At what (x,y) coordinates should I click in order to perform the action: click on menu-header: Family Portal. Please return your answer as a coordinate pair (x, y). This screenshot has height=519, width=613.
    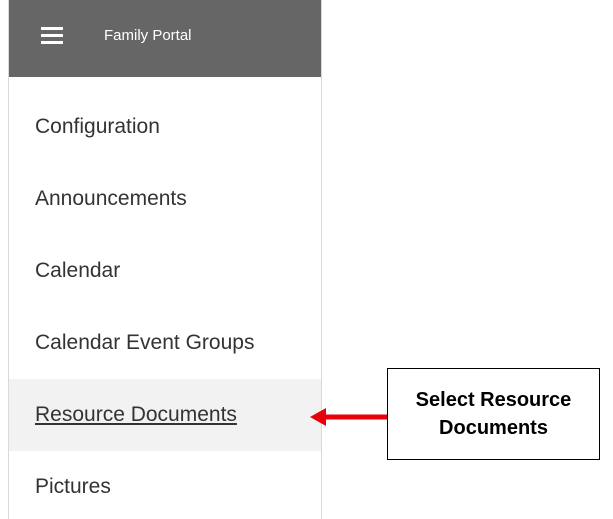
    Looking at the image, I should click on (165, 38).